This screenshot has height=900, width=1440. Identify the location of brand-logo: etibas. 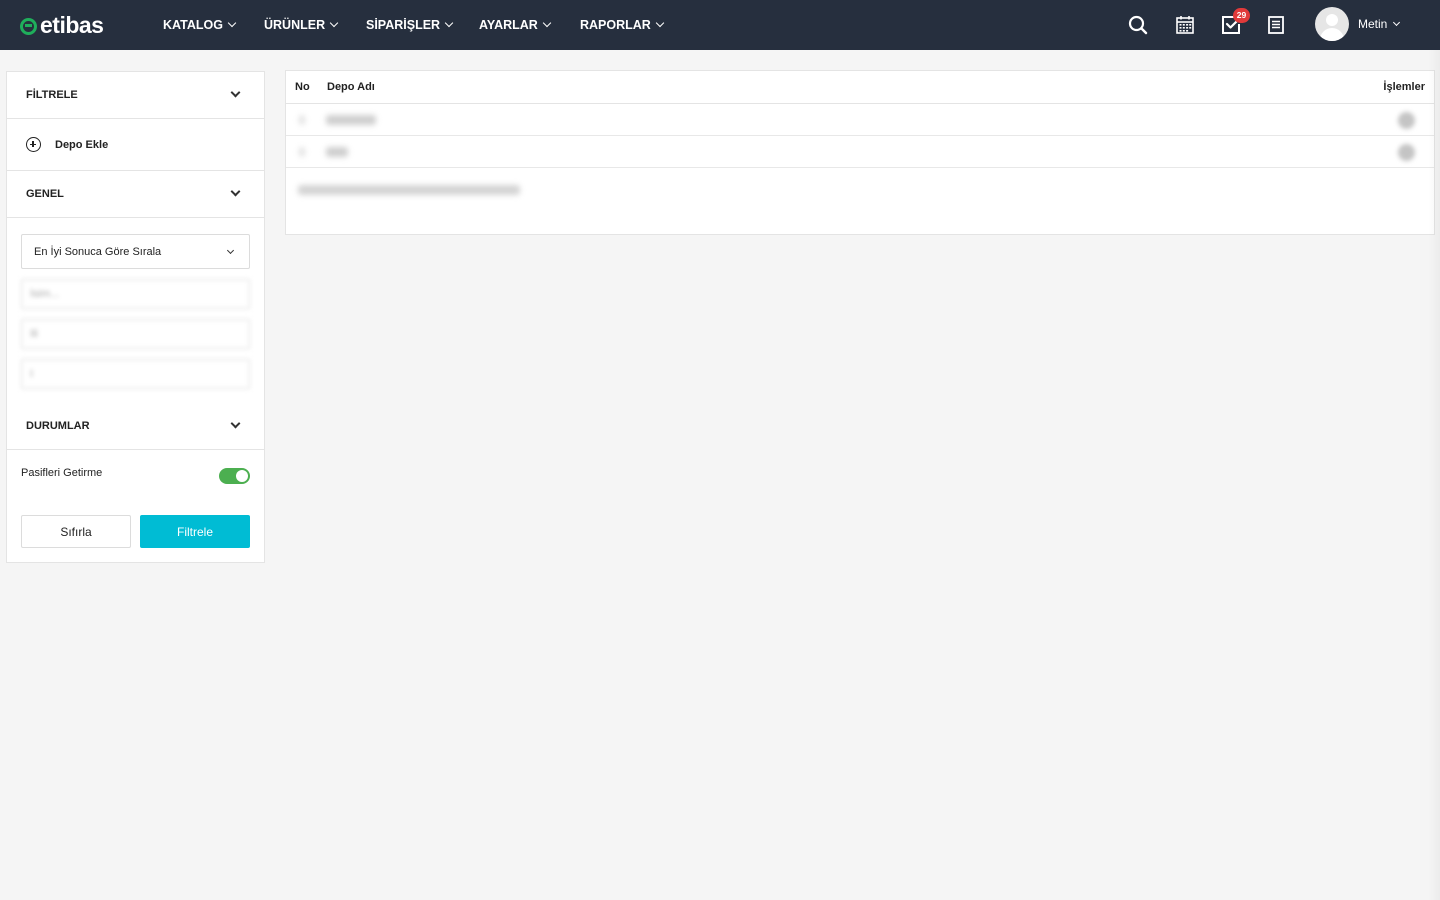
(62, 25).